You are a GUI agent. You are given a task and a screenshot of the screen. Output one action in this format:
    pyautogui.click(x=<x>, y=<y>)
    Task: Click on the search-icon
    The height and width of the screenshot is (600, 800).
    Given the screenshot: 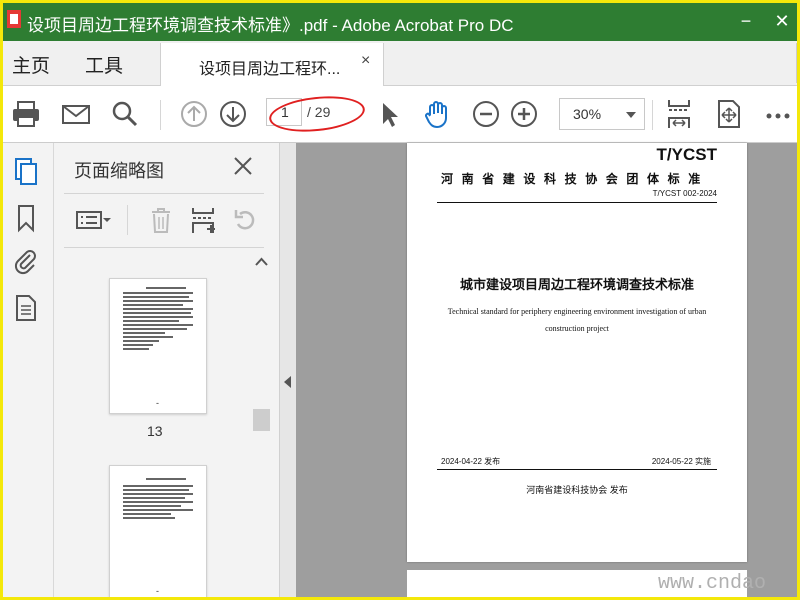 What is the action you would take?
    pyautogui.click(x=125, y=114)
    